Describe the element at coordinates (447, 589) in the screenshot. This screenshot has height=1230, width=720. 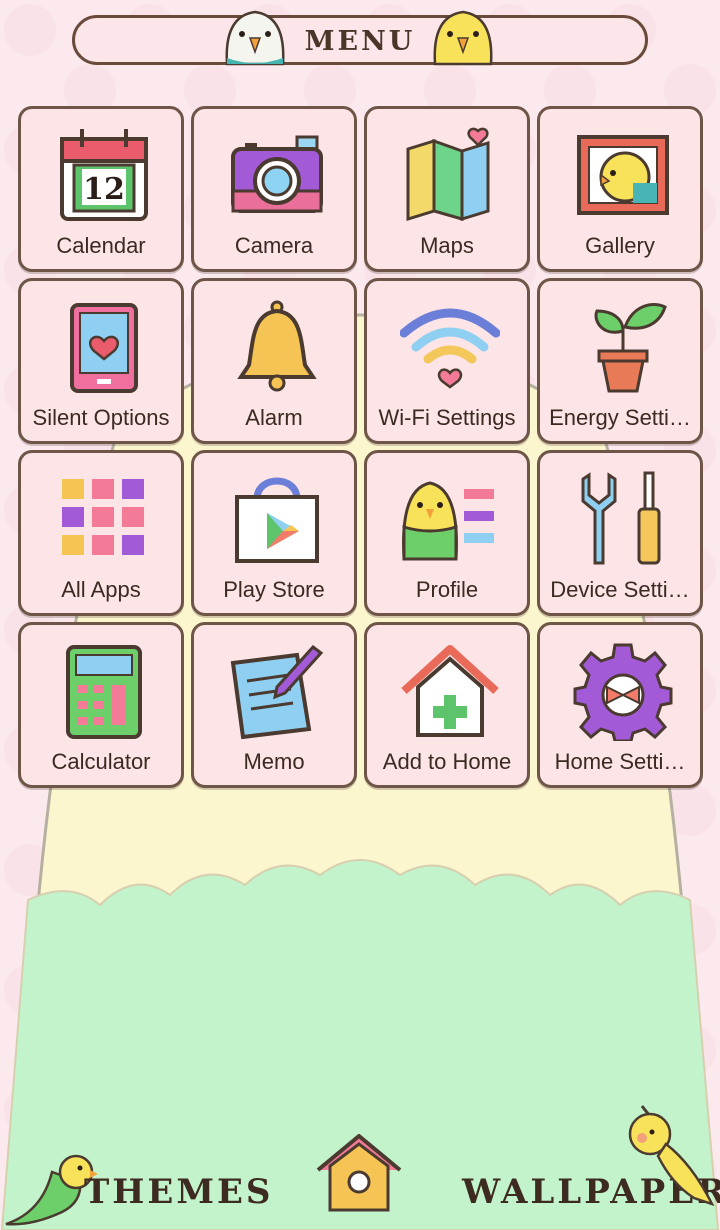
I see `tile-label: Profile` at that location.